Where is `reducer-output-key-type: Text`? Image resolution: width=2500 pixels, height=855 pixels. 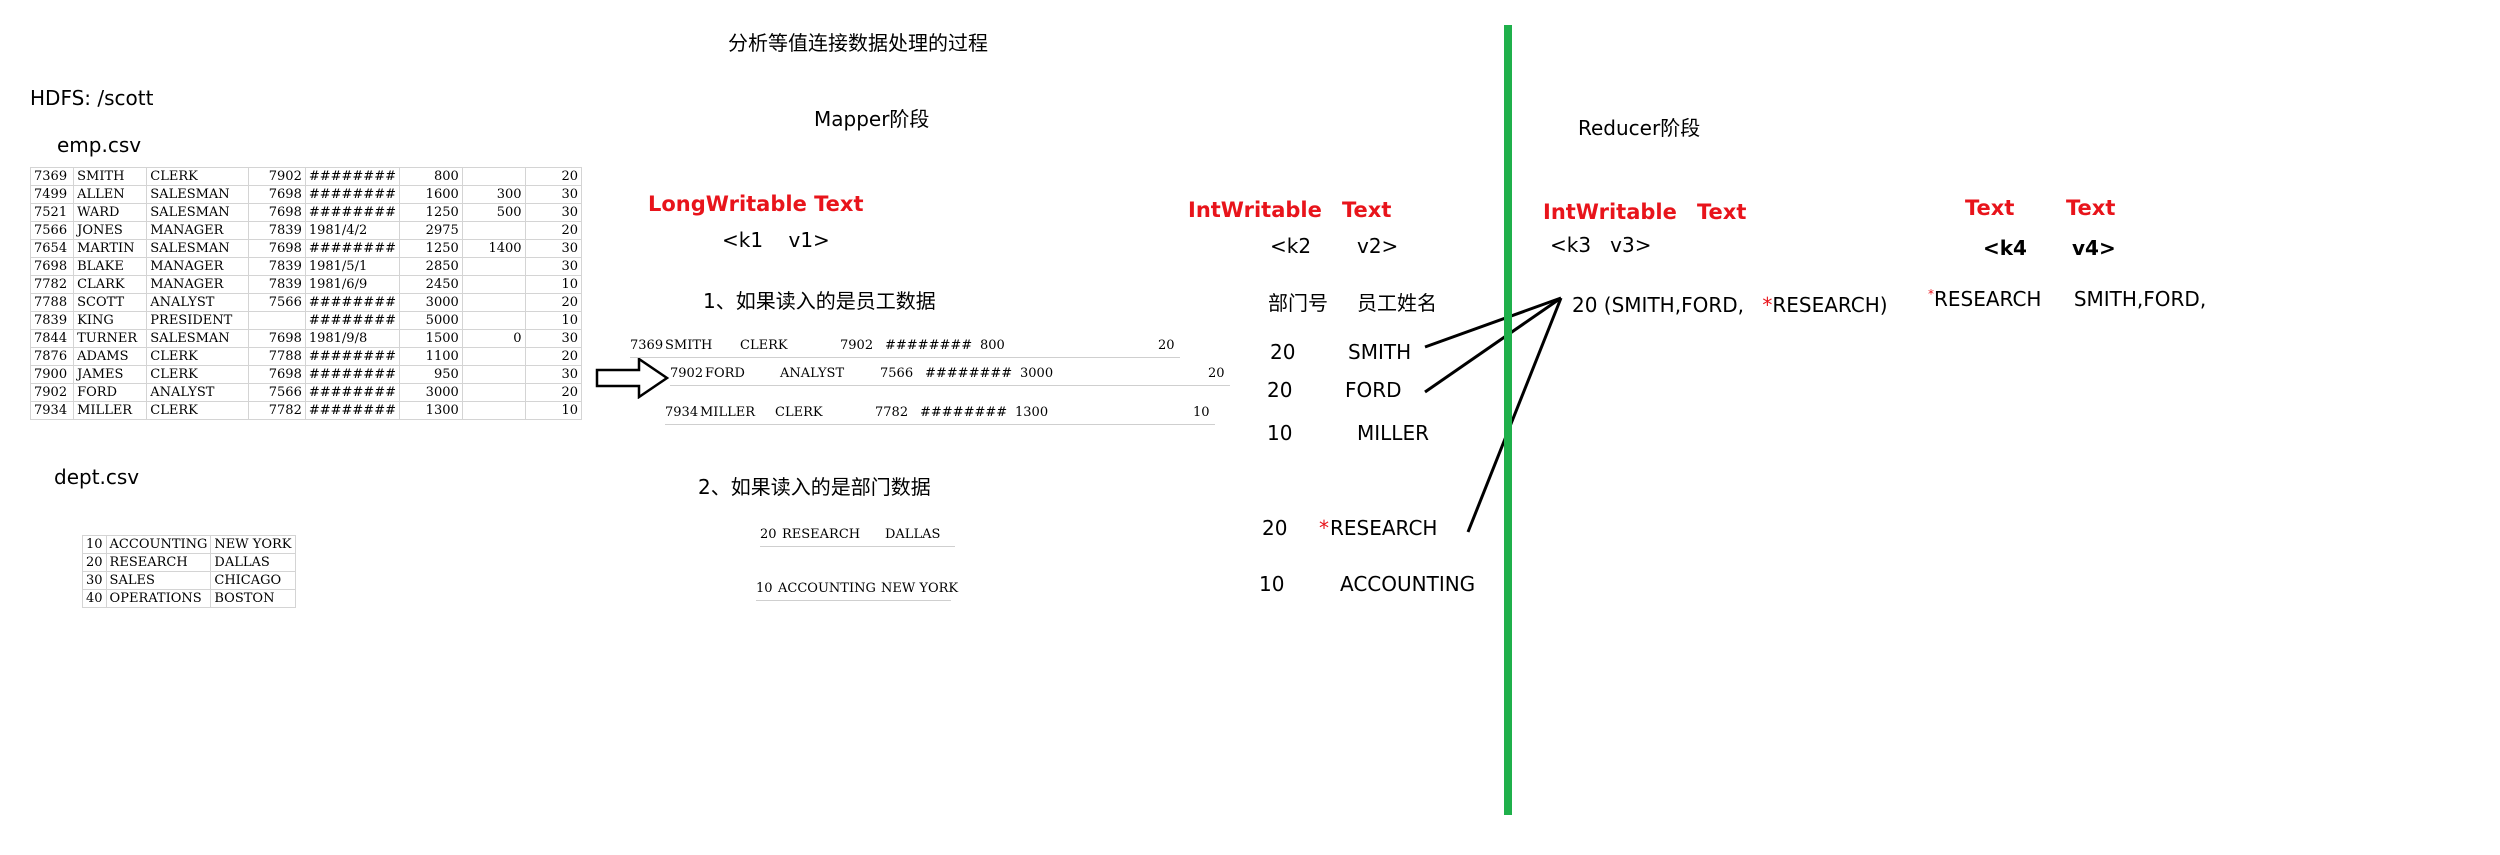
reducer-output-key-type: Text is located at coordinates (1990, 208).